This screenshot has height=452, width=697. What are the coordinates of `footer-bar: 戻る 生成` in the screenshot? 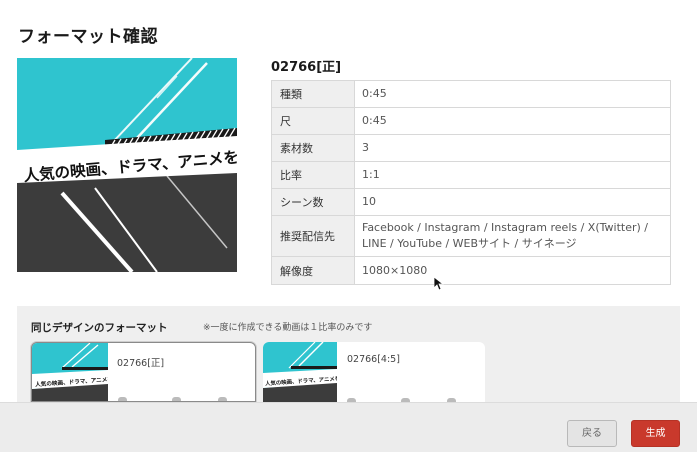 It's located at (348, 427).